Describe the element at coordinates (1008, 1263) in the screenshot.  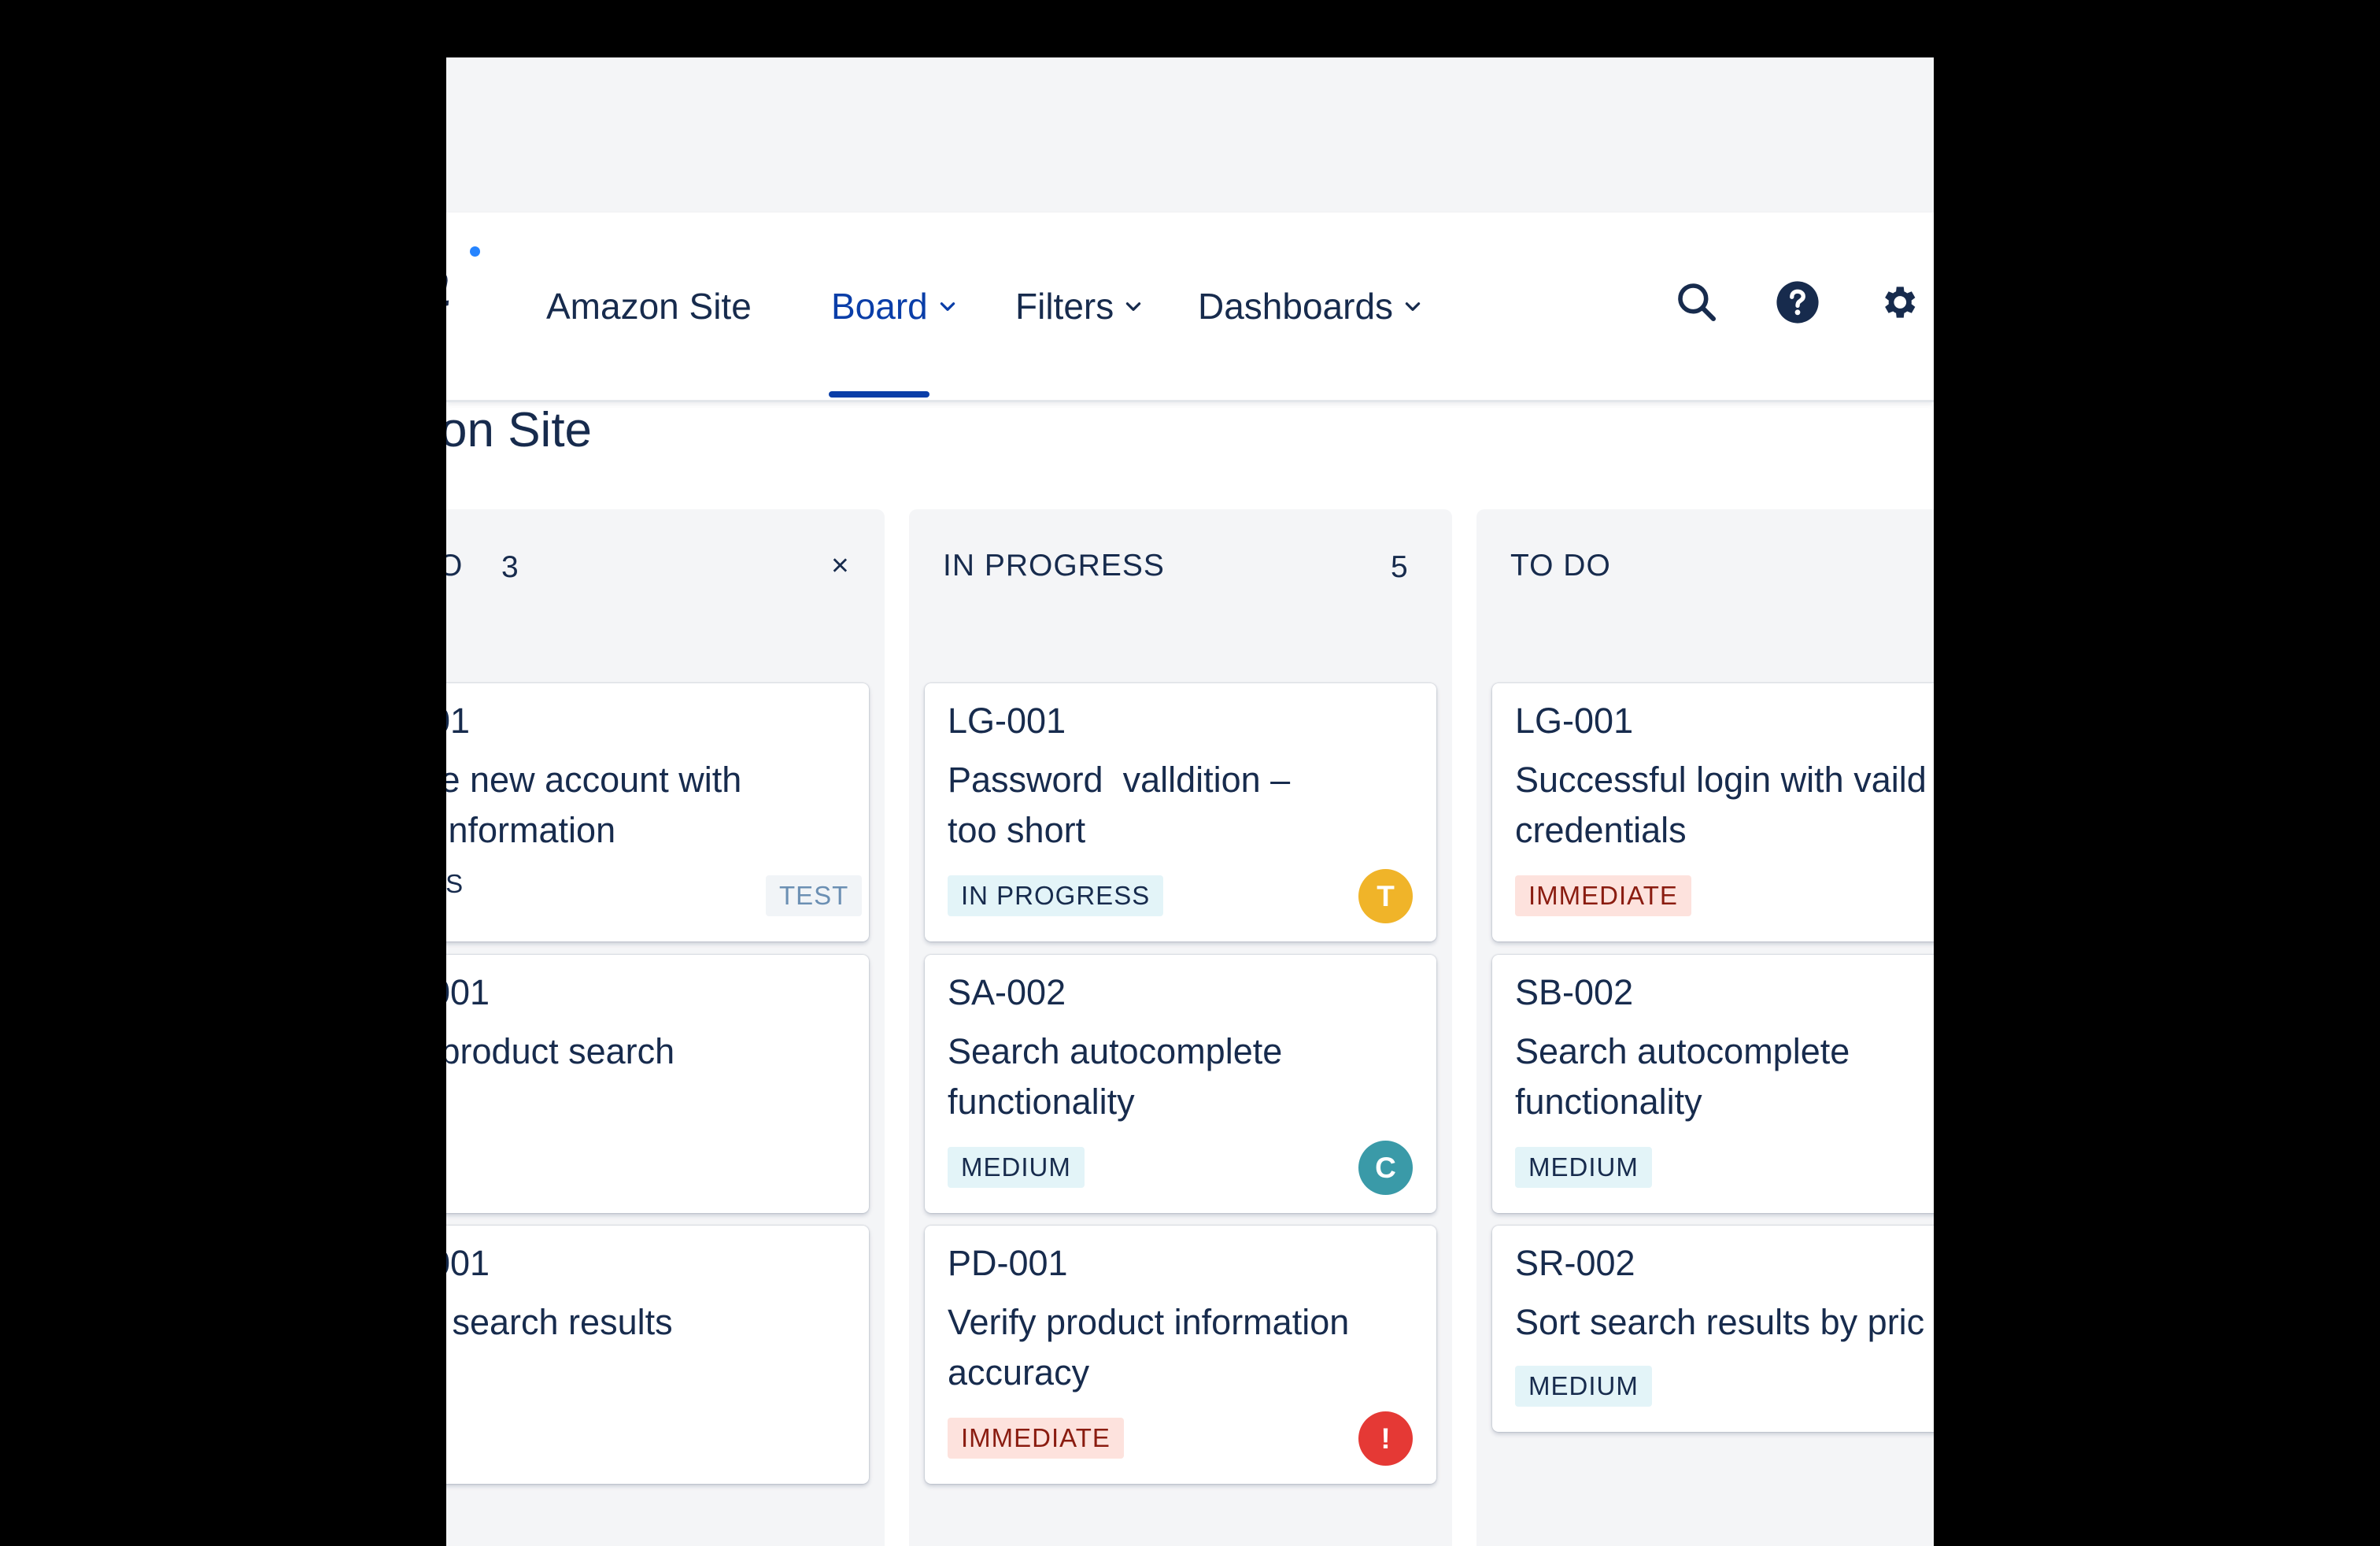
I see `issue-key: PD-001` at that location.